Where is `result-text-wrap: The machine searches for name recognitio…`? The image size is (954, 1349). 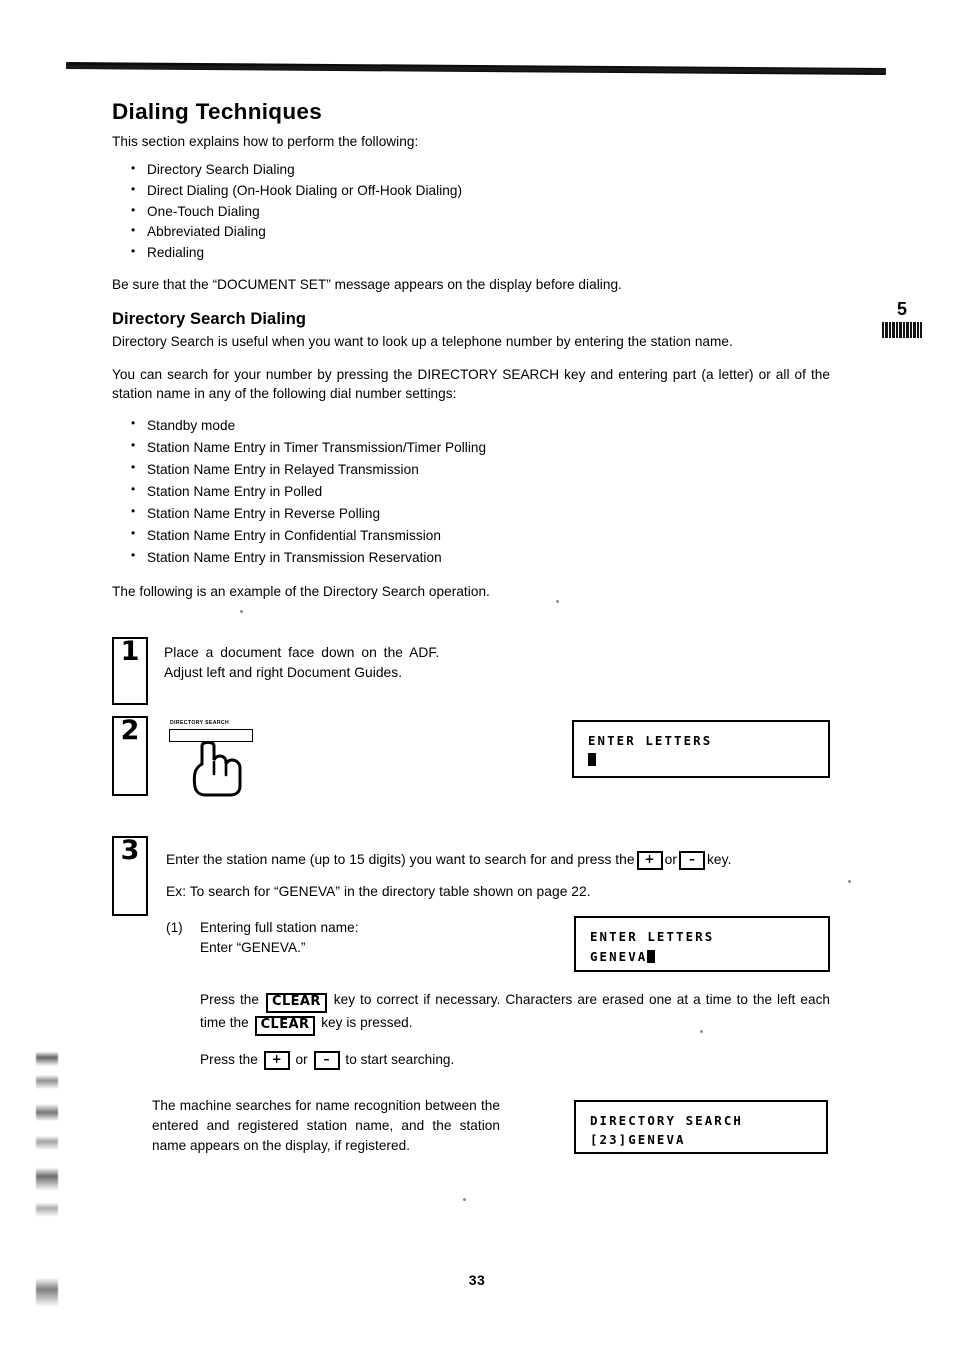 result-text-wrap: The machine searches for name recognitio… is located at coordinates (326, 1126).